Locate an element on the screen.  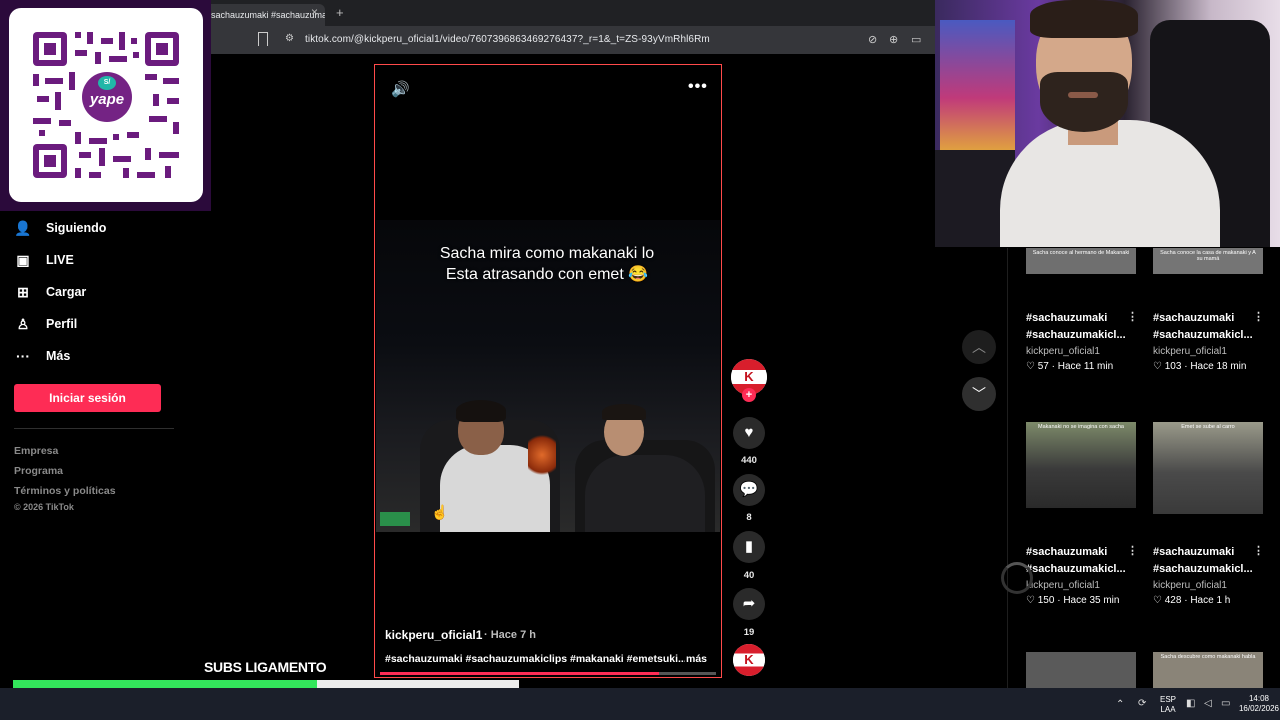
nav-label: Perfil is located at coordinates (62, 324).